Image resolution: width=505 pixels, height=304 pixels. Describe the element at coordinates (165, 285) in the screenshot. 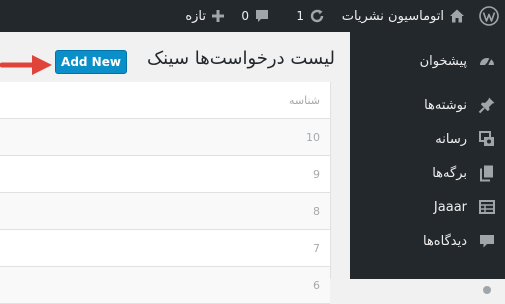

I see `table-row: 6` at that location.